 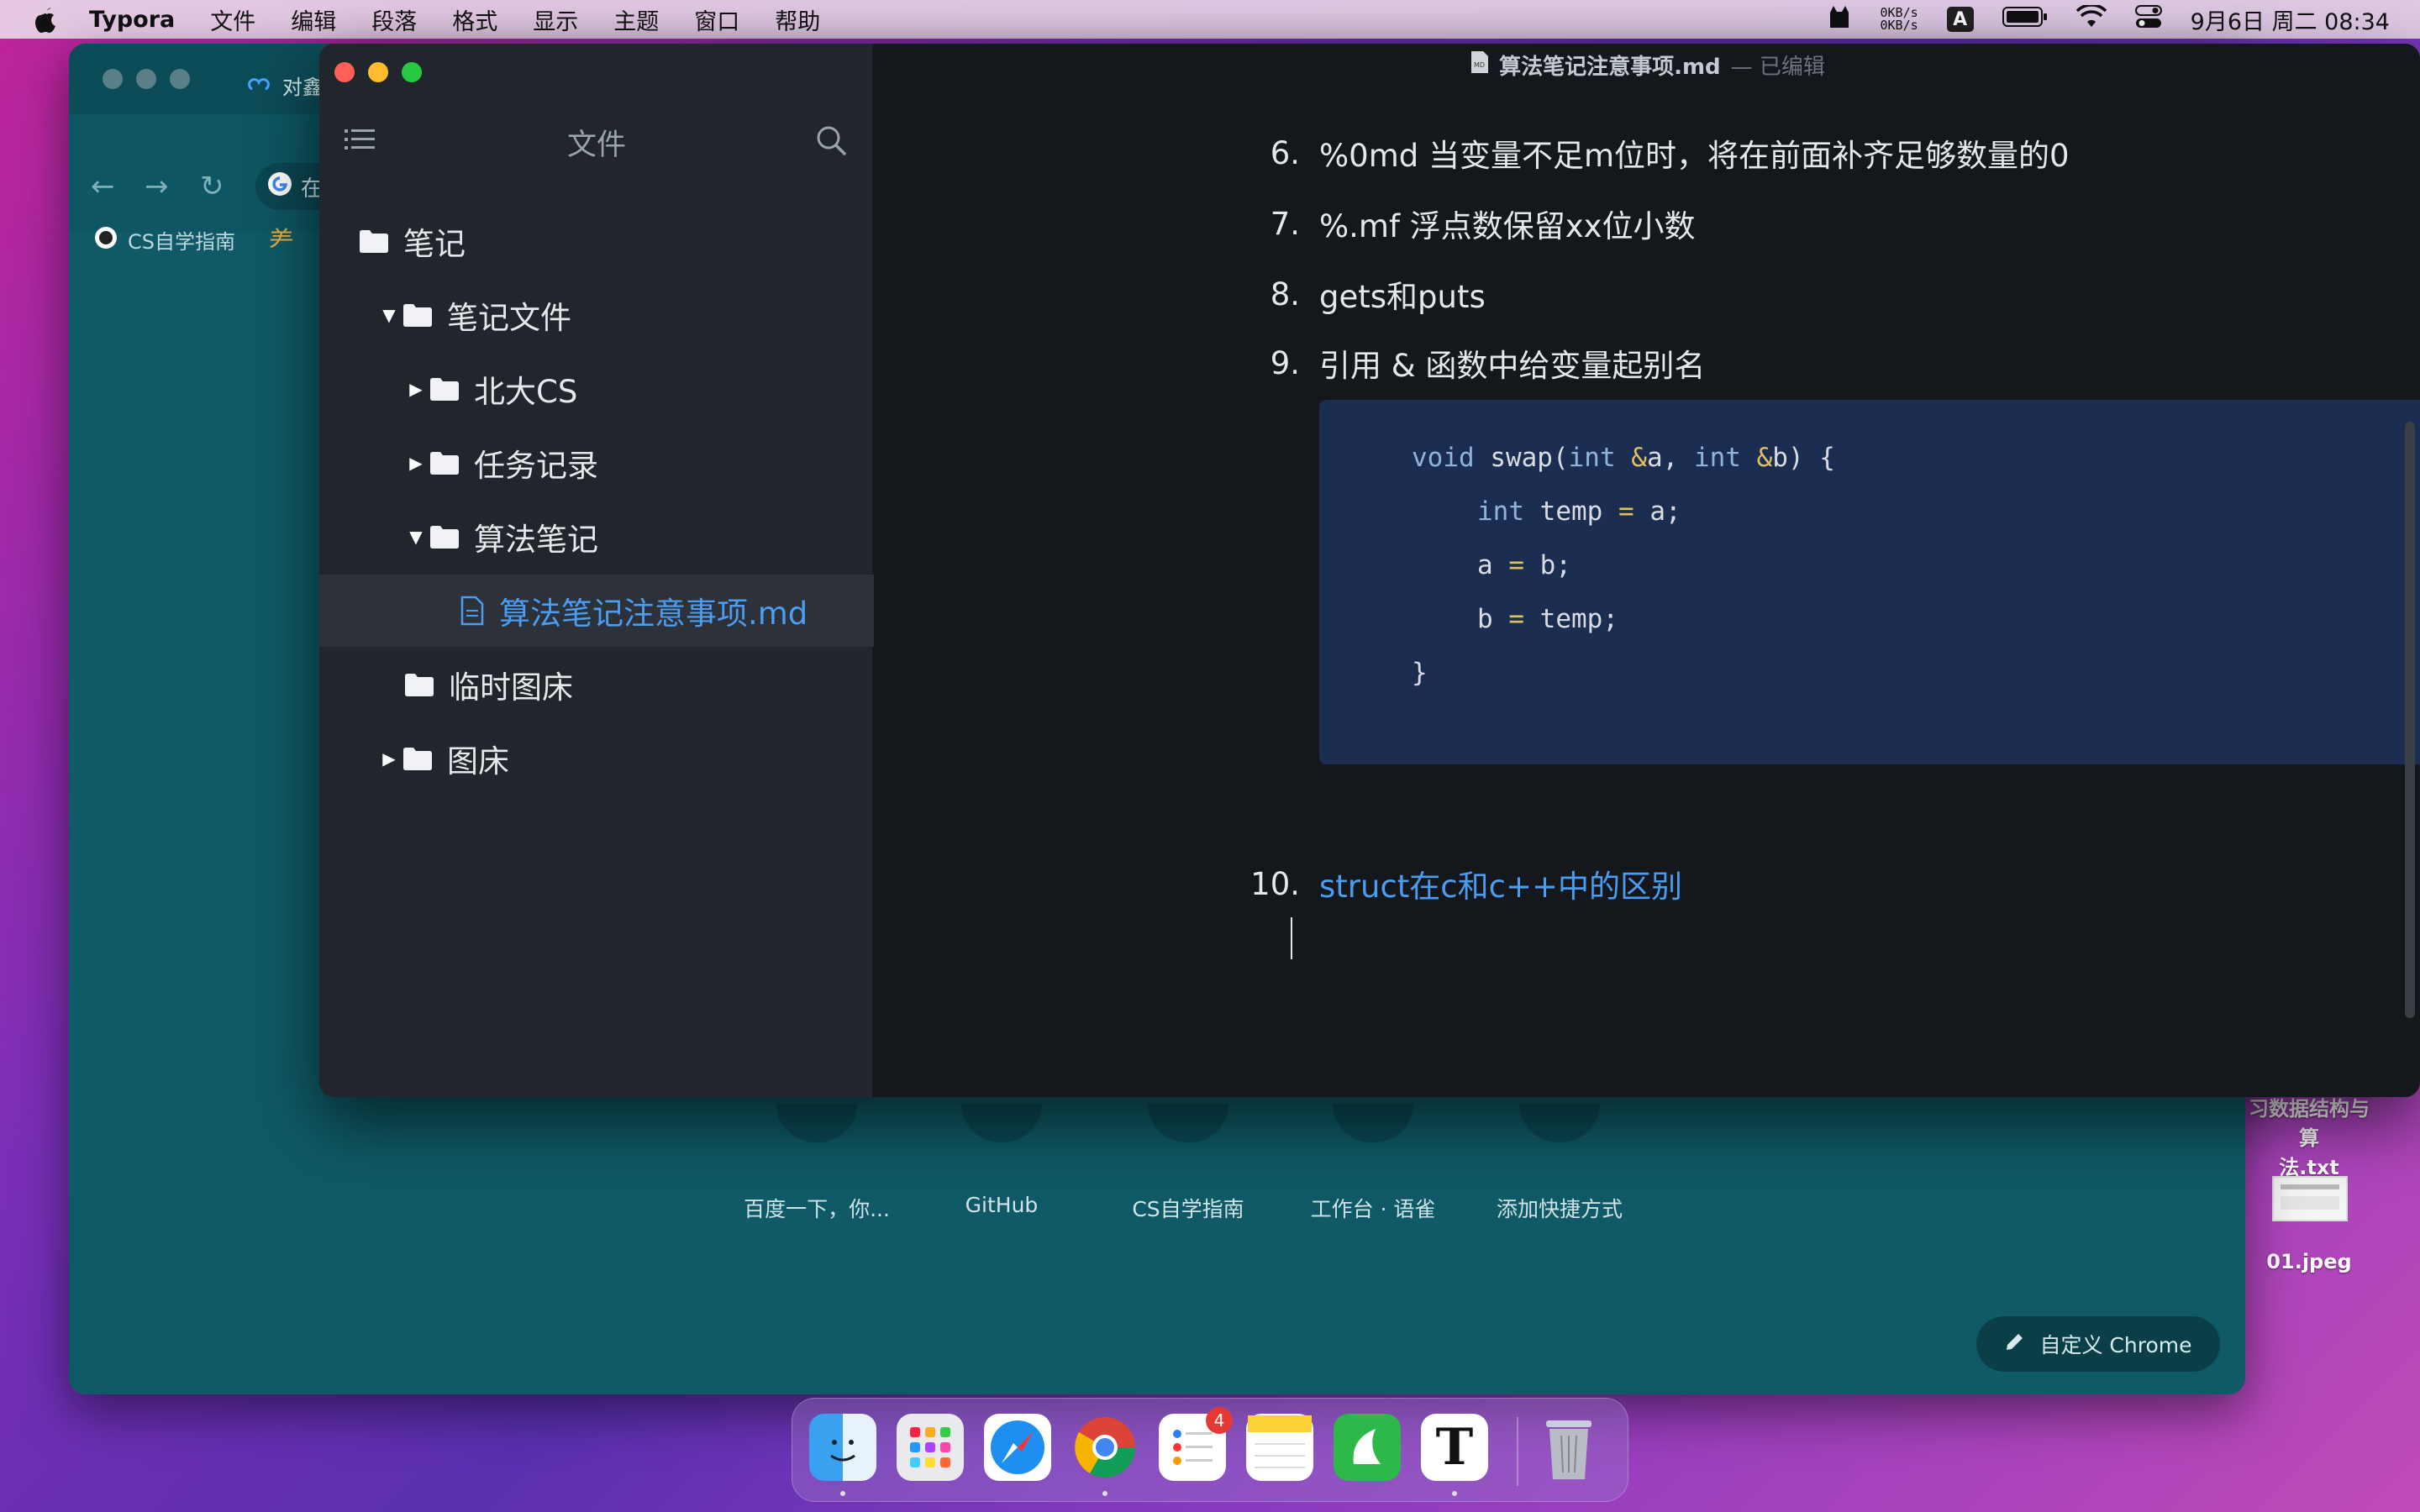 I want to click on editor-scrollbar, so click(x=2410, y=720).